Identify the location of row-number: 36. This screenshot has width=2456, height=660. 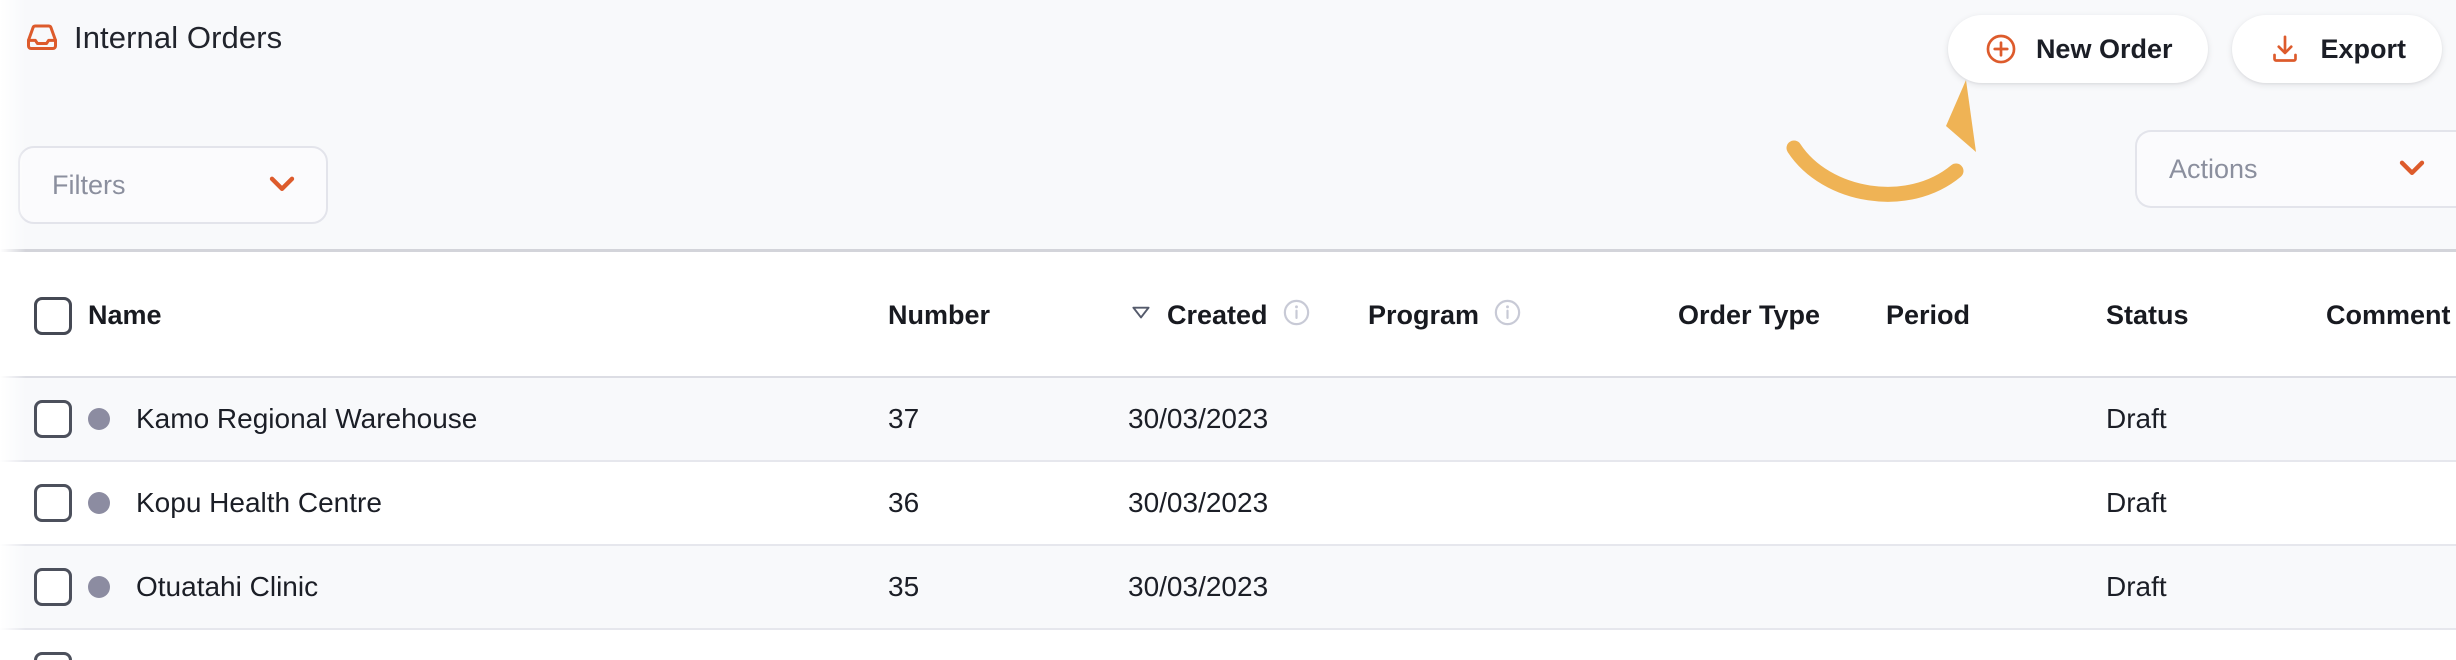
(904, 502).